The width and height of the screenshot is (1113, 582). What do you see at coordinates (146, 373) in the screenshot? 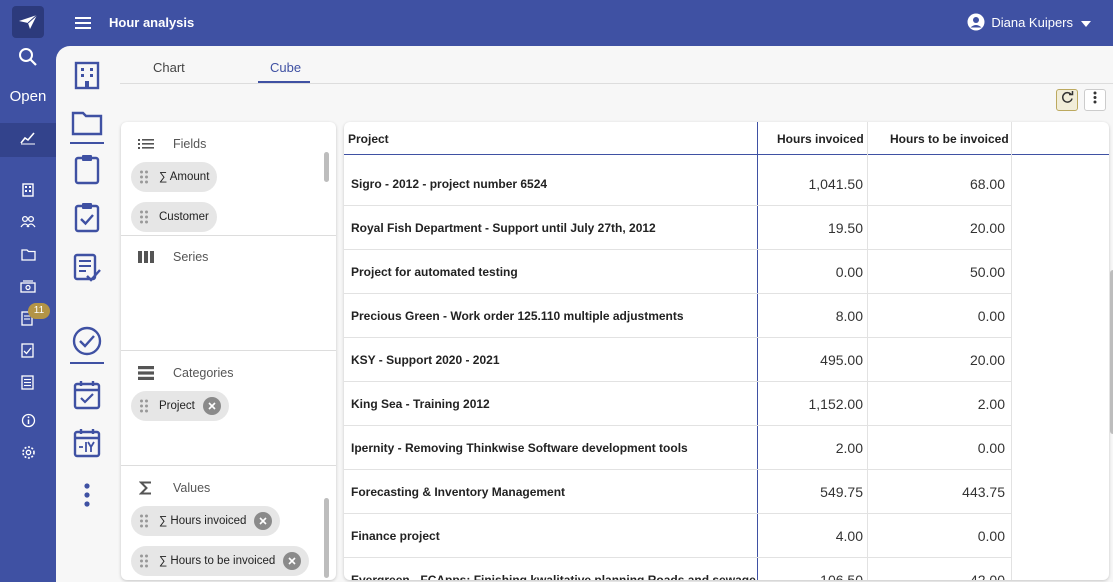
I see `rows-icon` at bounding box center [146, 373].